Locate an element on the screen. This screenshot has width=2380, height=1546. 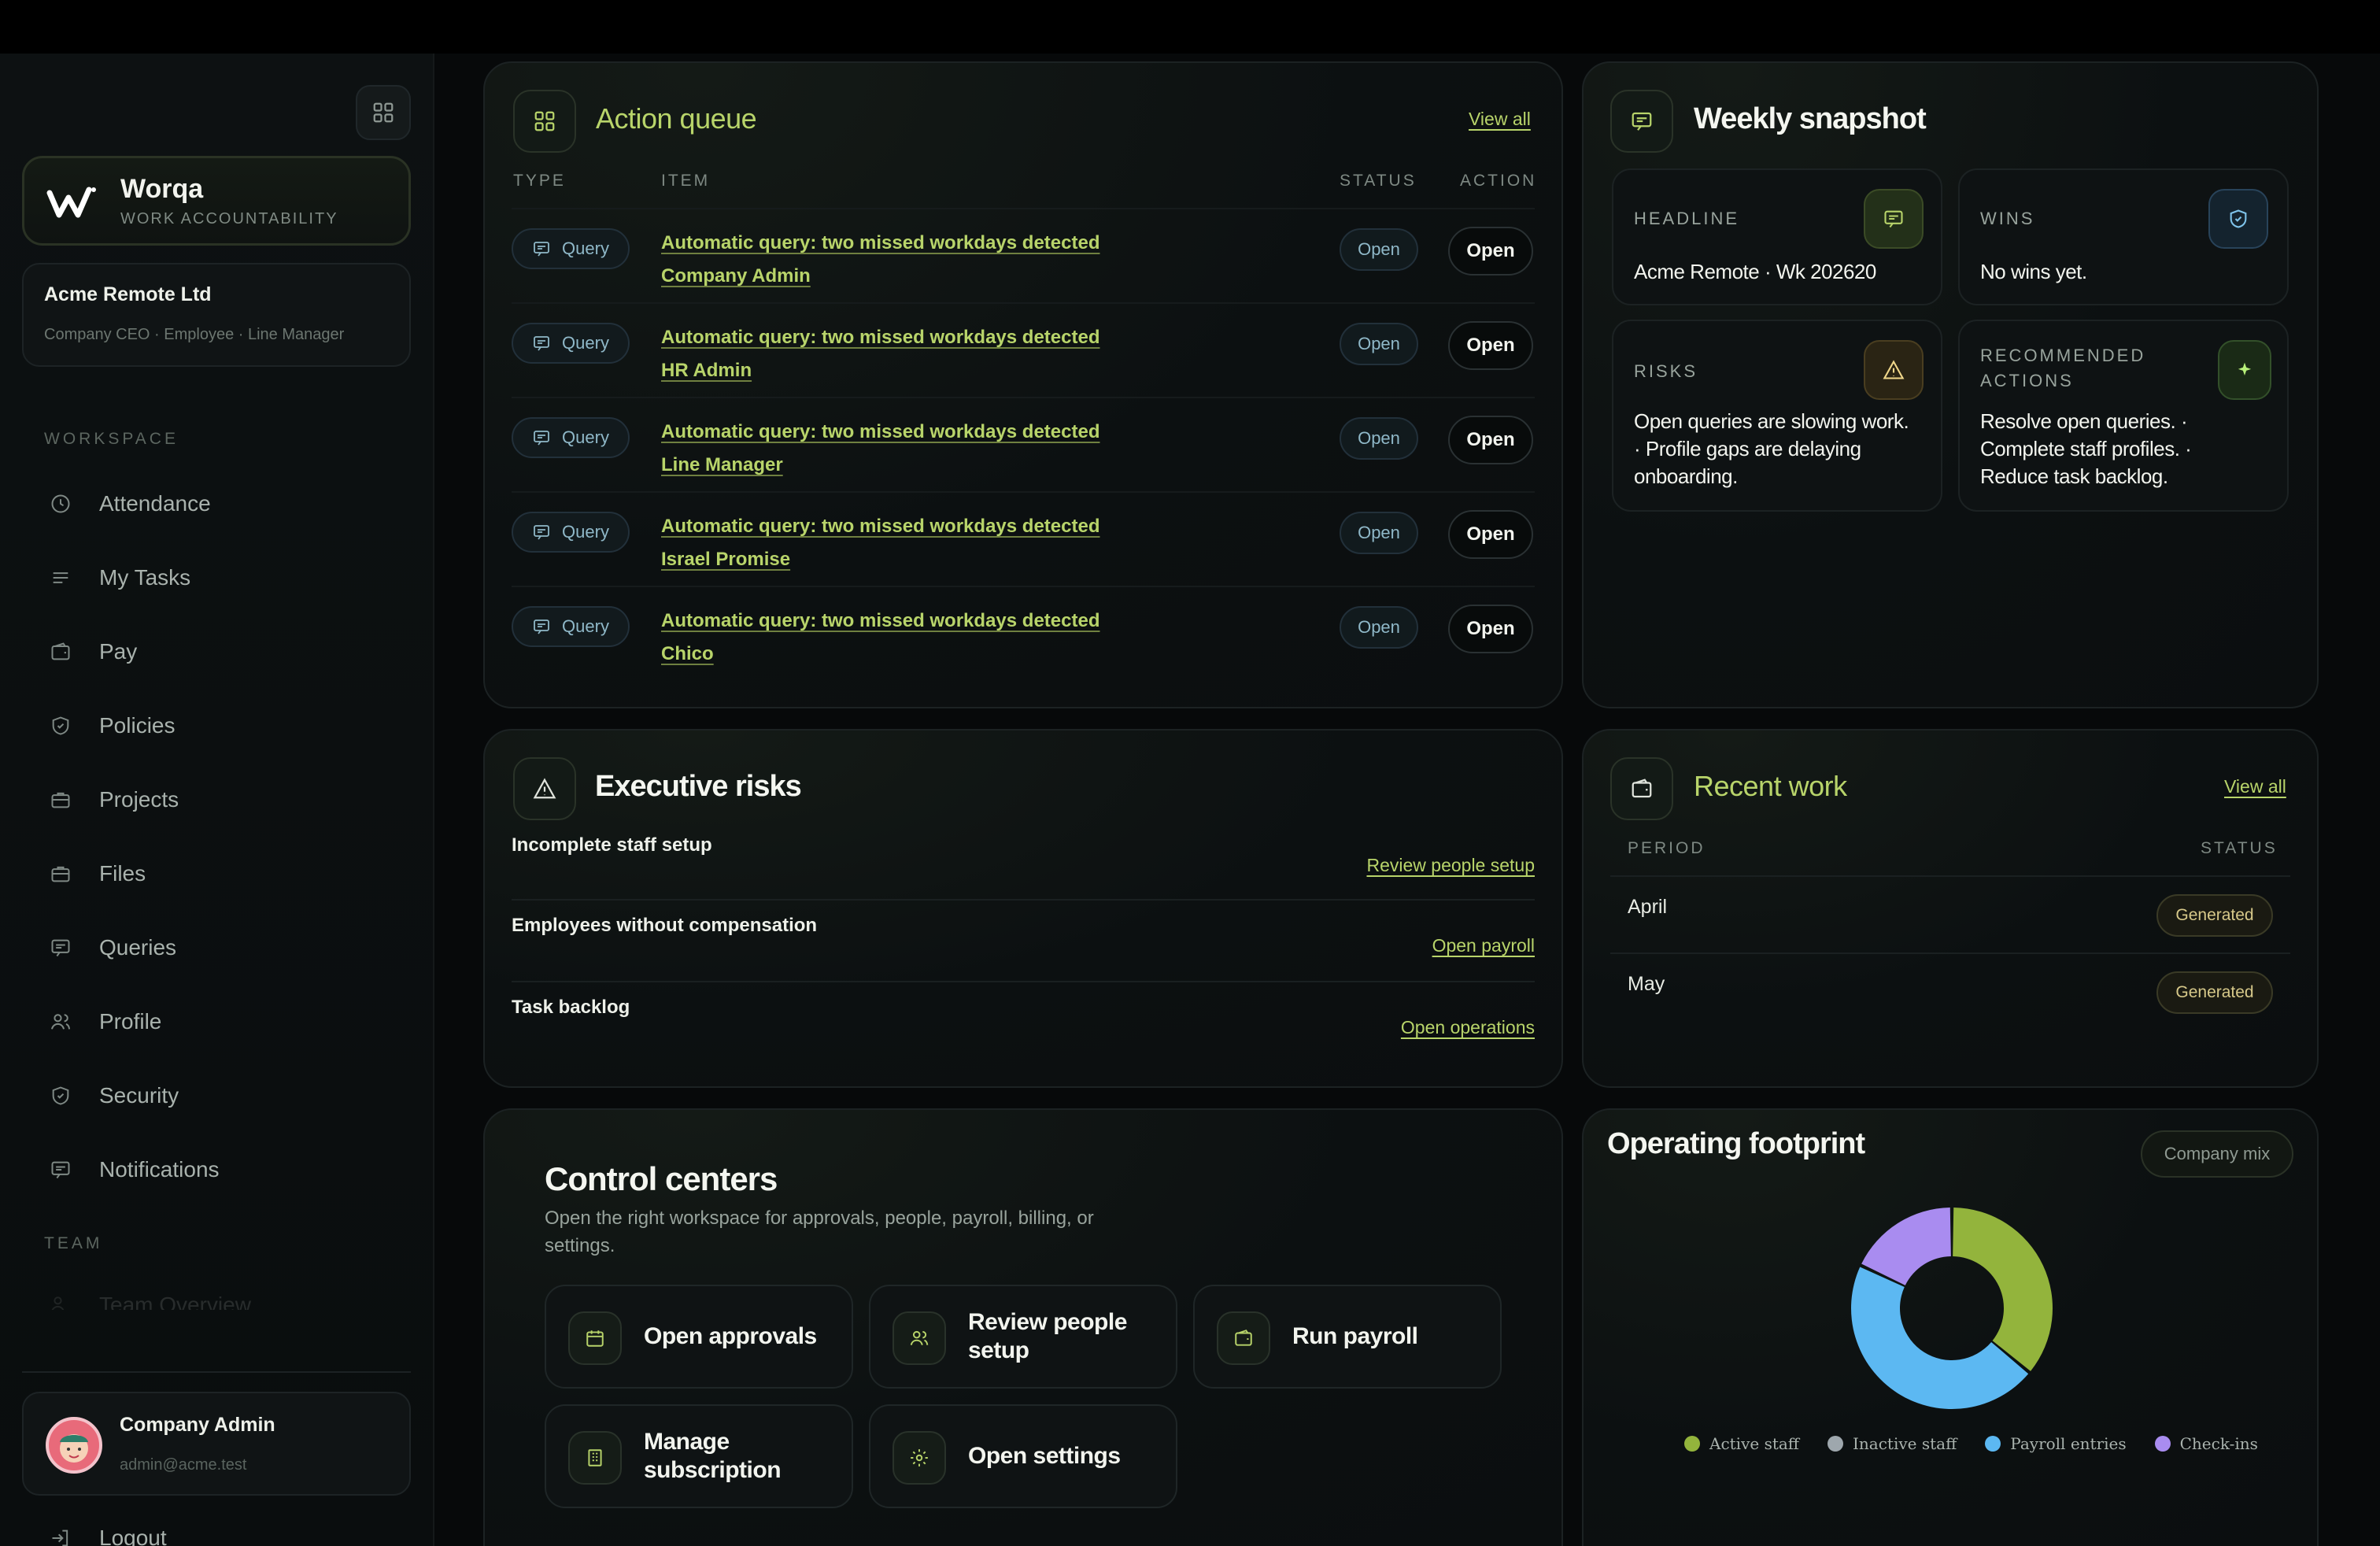
table-row: April Generated is located at coordinates (1950, 914).